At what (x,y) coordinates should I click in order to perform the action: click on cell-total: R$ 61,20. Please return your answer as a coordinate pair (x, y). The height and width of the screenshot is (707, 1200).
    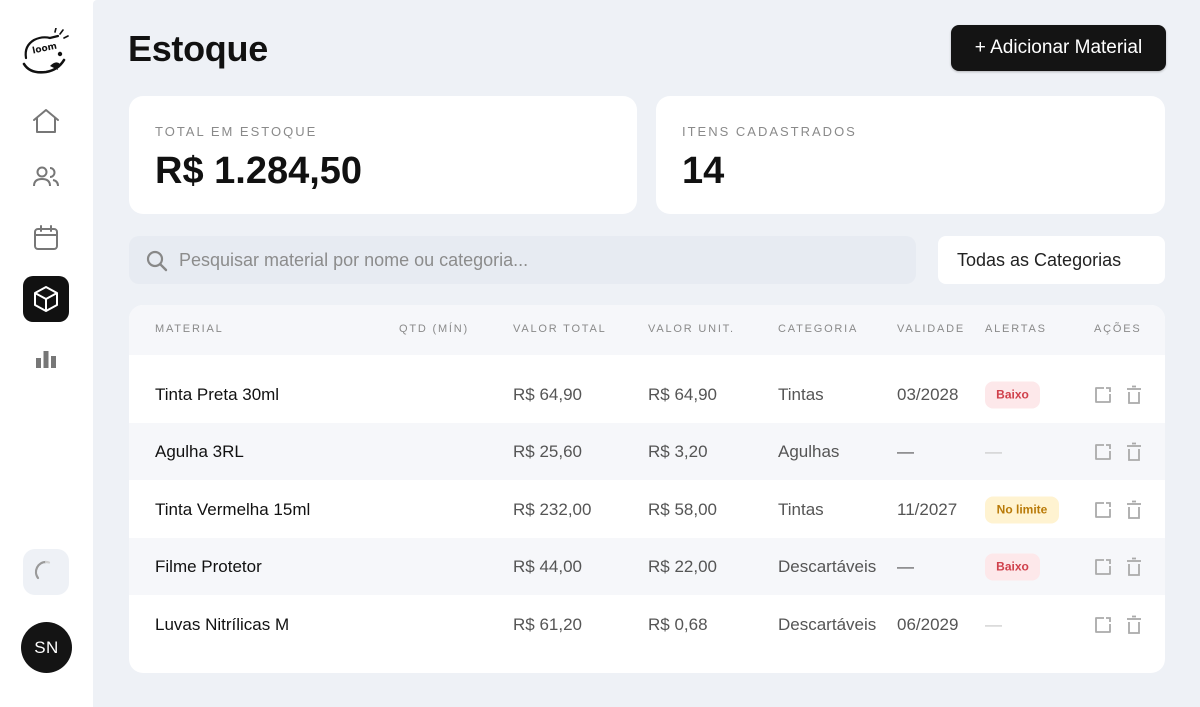
    Looking at the image, I should click on (547, 624).